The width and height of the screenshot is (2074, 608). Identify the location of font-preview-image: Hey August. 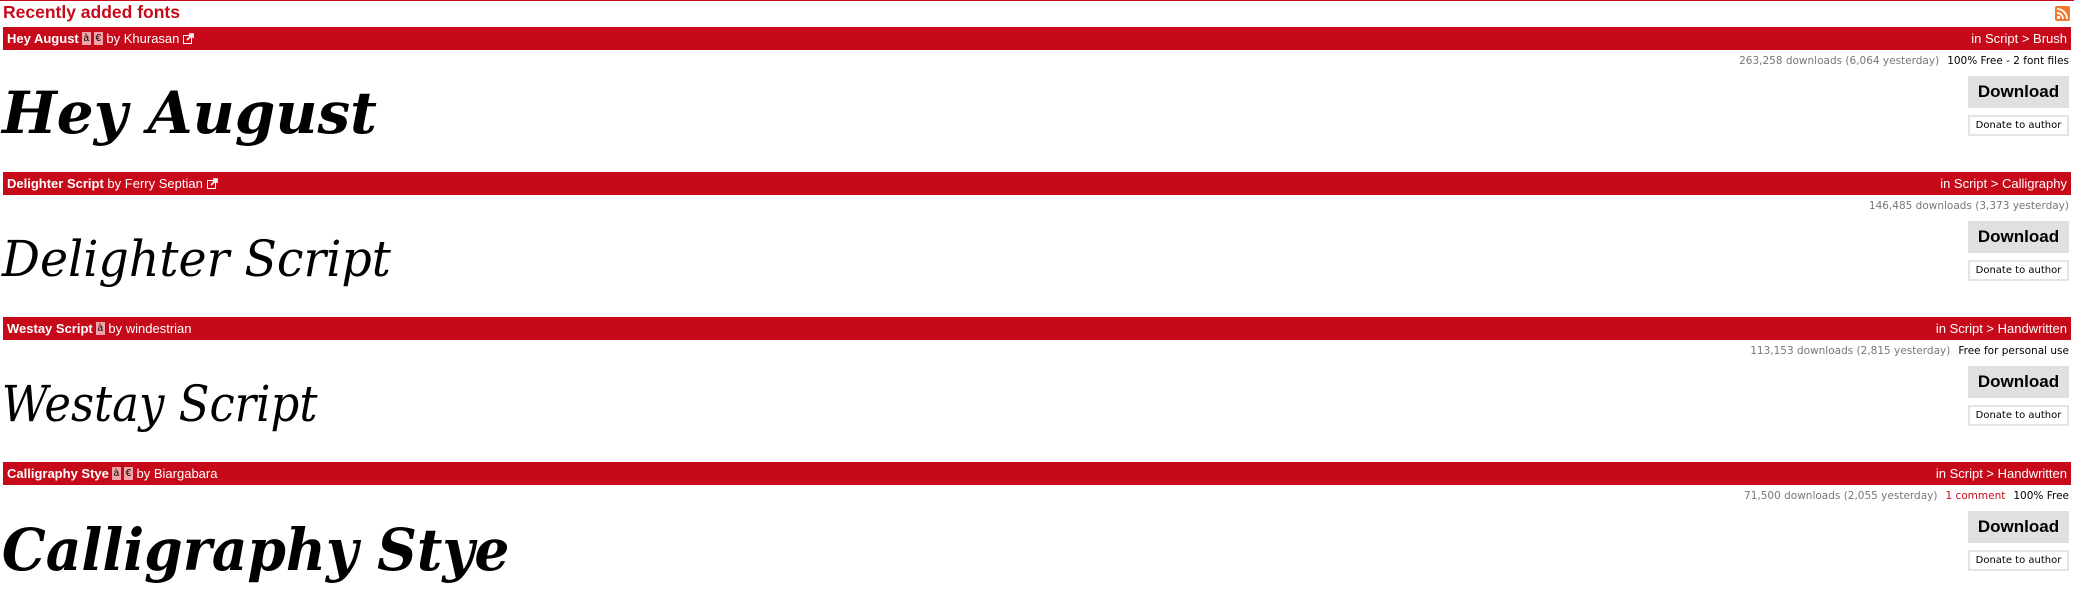
(350, 108).